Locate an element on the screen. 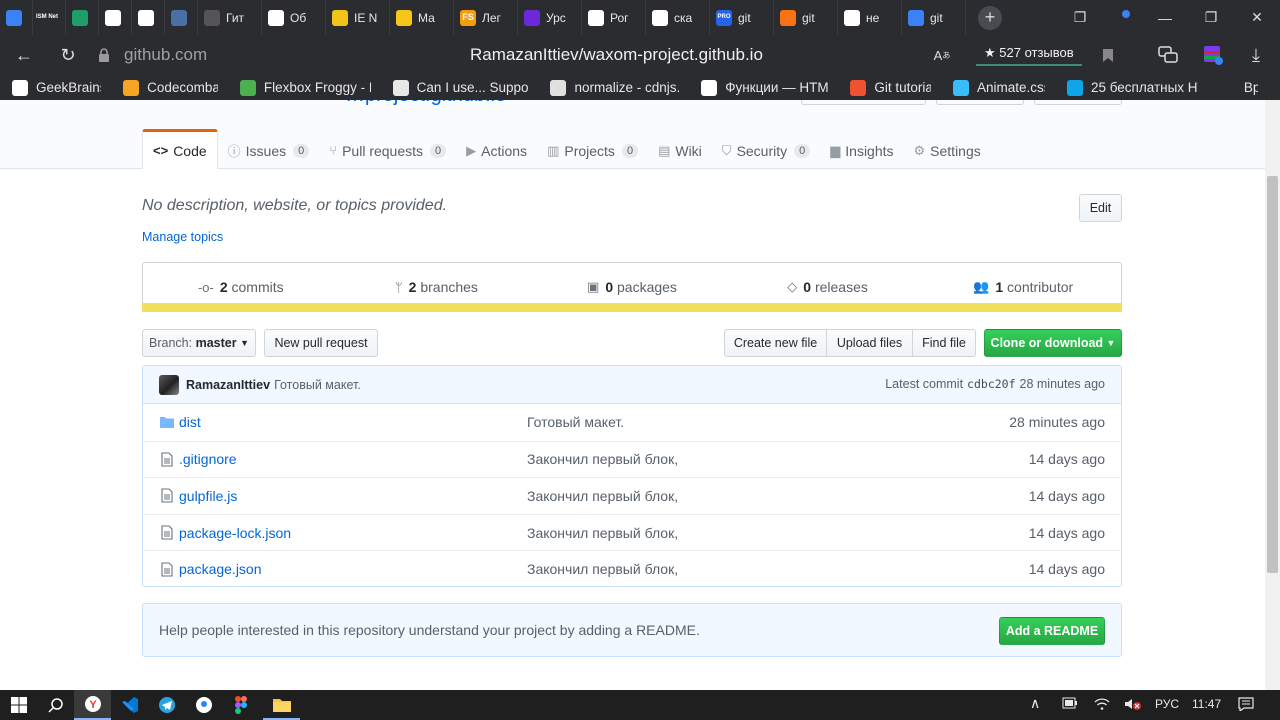 This screenshot has width=1280, height=720. commit-message: Готовый макет. is located at coordinates (317, 385).